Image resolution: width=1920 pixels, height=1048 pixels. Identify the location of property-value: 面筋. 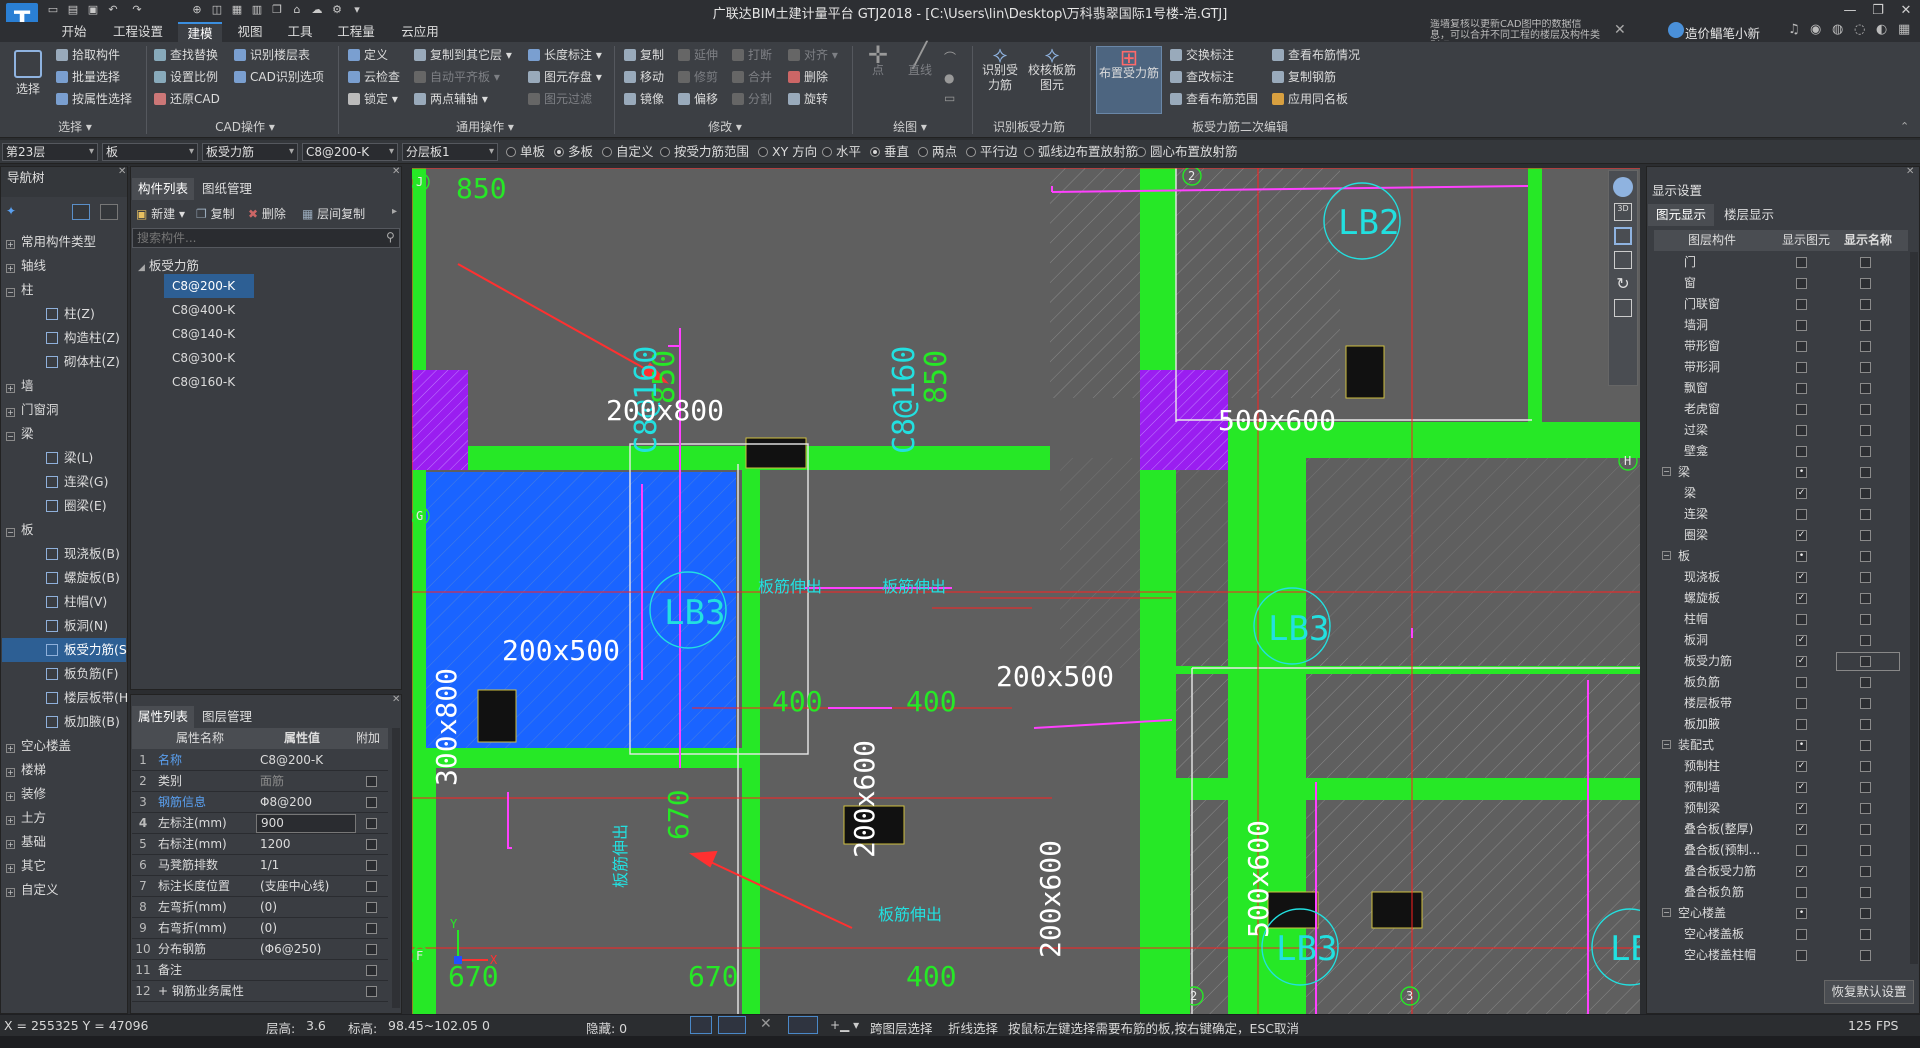
(306, 781).